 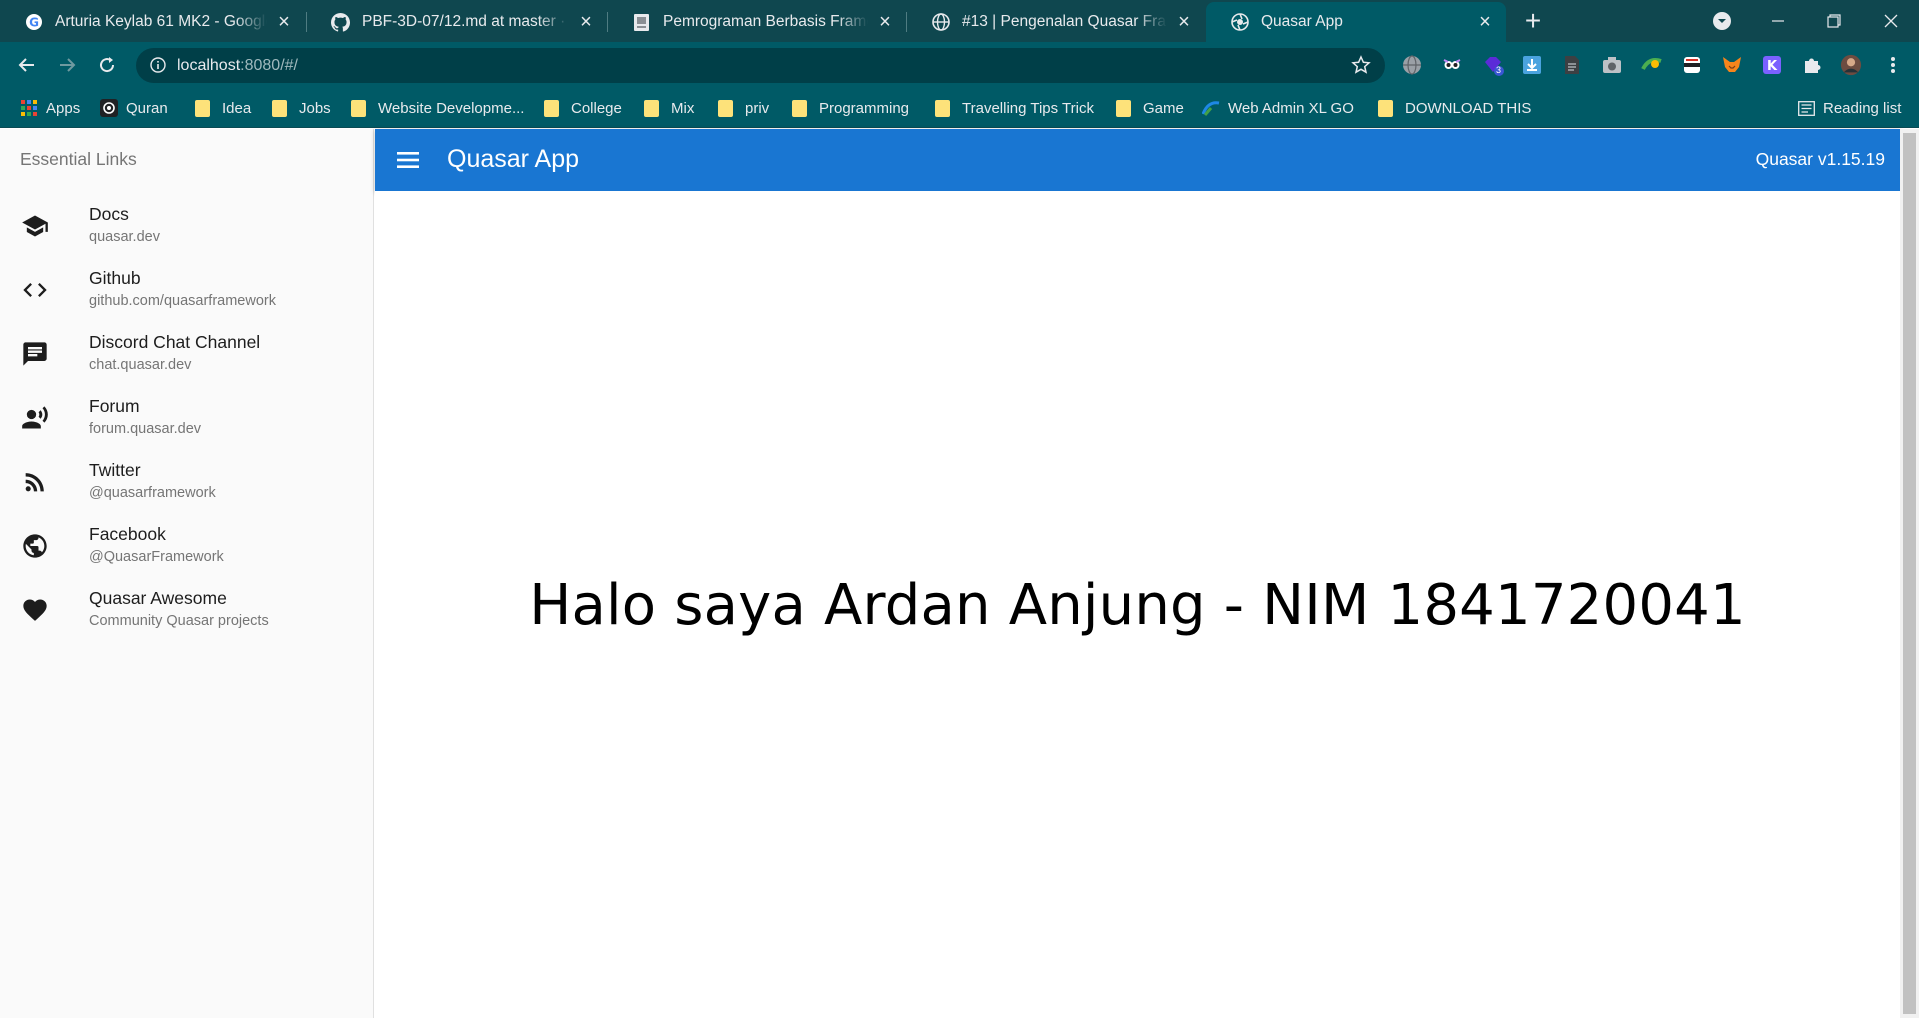 I want to click on bookmark-apps: Apps, so click(x=50, y=108).